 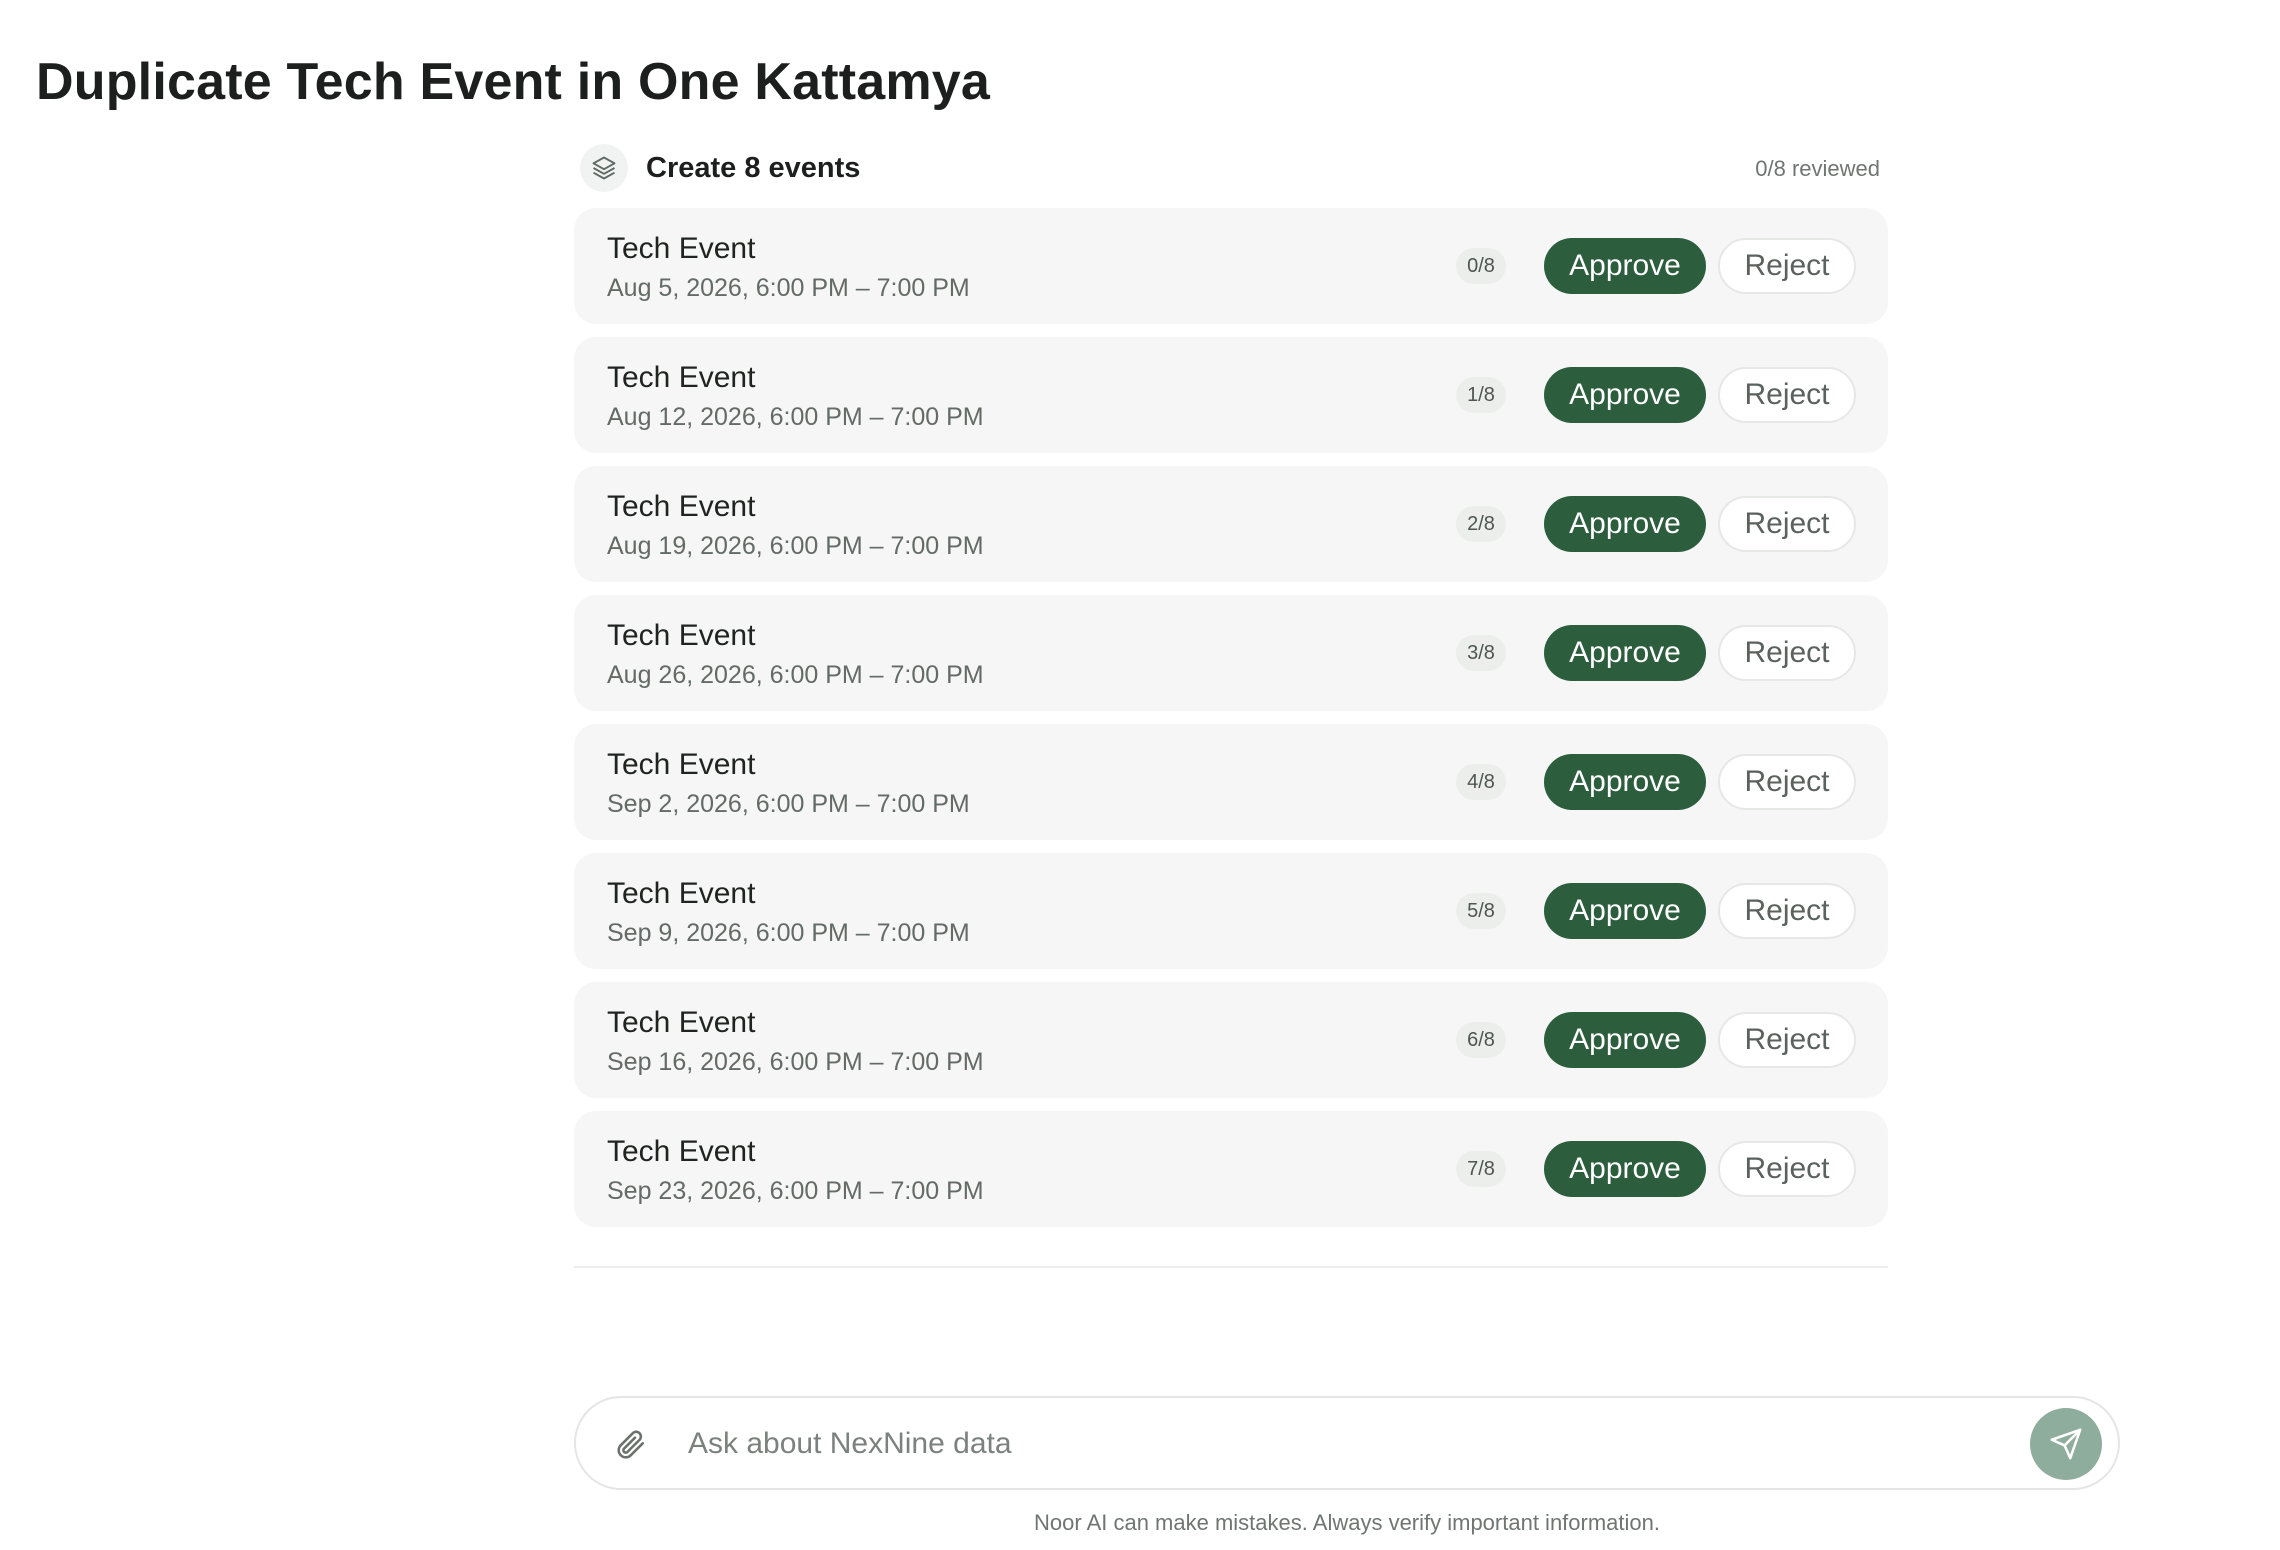 What do you see at coordinates (1328, 1444) in the screenshot?
I see `chat-input` at bounding box center [1328, 1444].